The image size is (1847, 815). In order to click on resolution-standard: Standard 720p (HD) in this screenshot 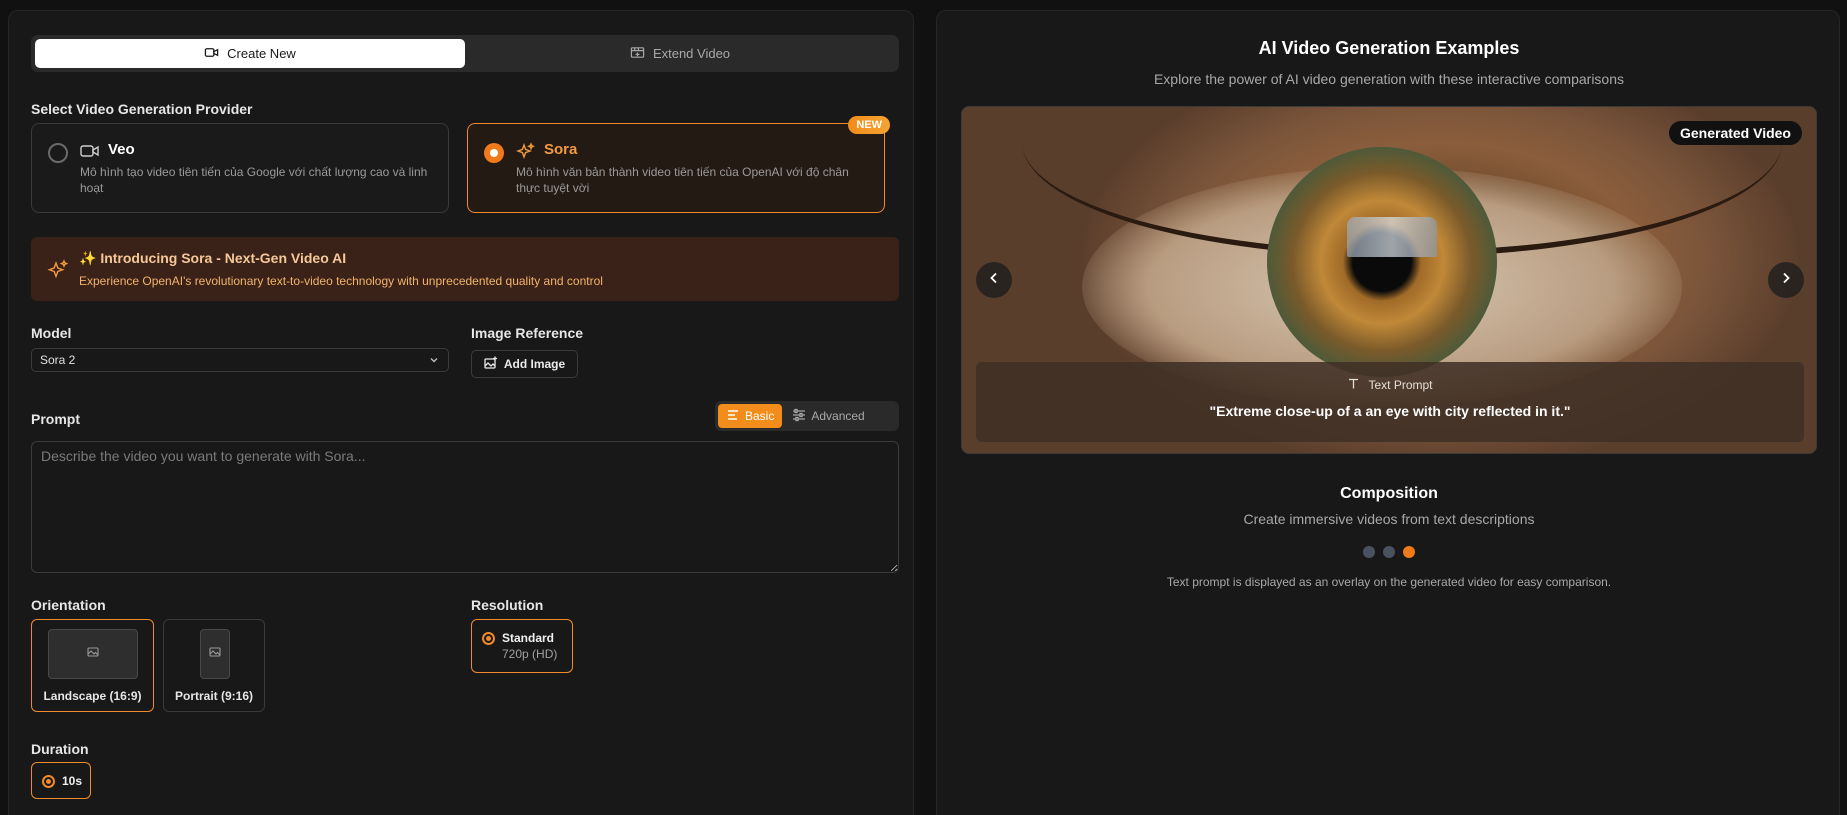, I will do `click(522, 646)`.